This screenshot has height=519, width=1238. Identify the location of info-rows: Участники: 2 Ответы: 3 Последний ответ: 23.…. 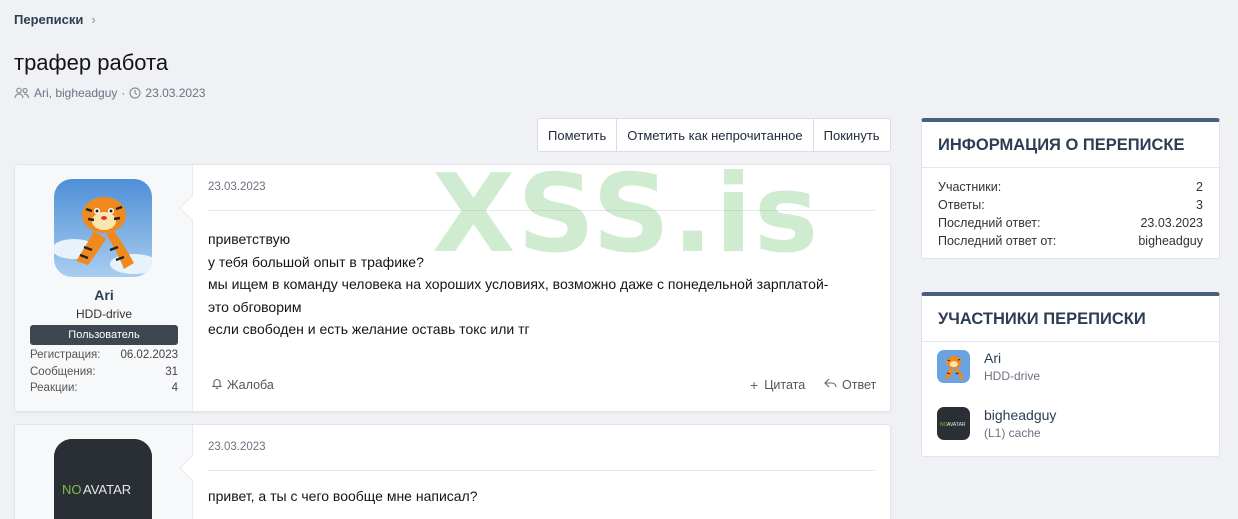
(1070, 213).